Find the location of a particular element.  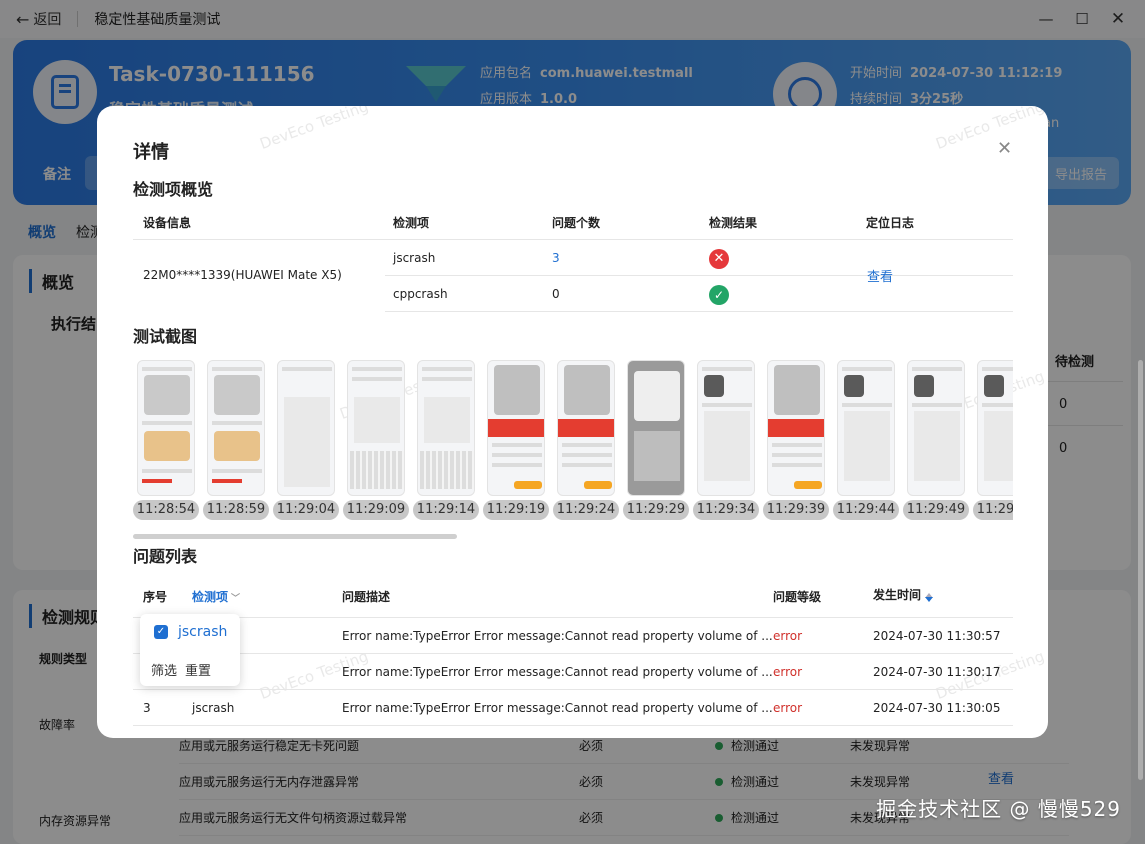

screenshot-time: 11:29:34 is located at coordinates (726, 510).